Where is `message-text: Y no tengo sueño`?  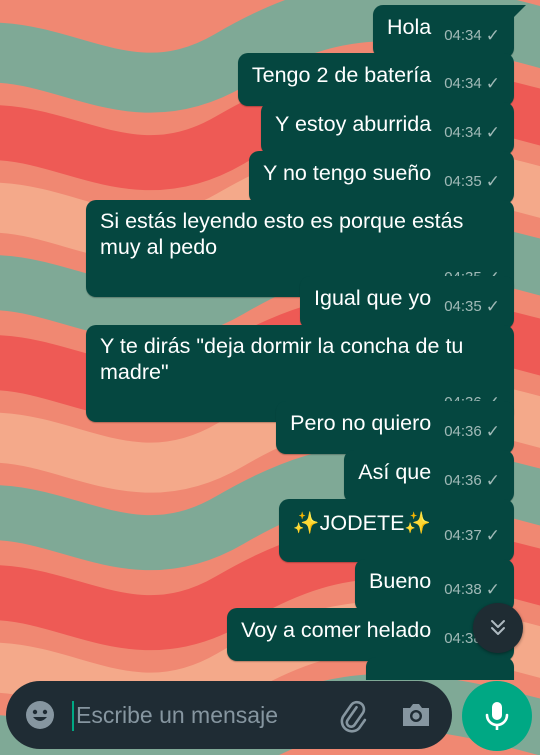 message-text: Y no tengo sueño is located at coordinates (347, 173).